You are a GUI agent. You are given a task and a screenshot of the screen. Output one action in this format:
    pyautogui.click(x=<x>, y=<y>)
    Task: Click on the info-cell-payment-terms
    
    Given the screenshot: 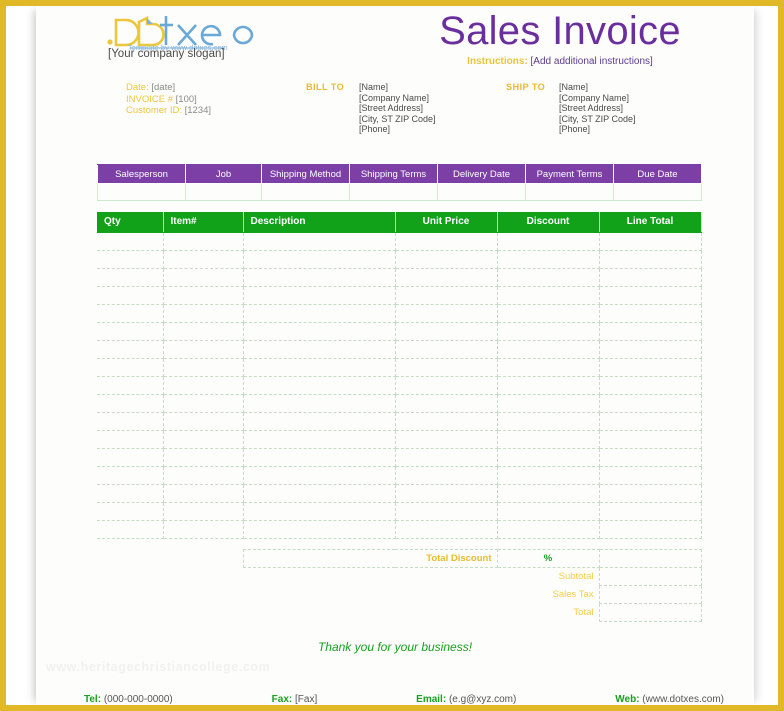 What is the action you would take?
    pyautogui.click(x=569, y=192)
    